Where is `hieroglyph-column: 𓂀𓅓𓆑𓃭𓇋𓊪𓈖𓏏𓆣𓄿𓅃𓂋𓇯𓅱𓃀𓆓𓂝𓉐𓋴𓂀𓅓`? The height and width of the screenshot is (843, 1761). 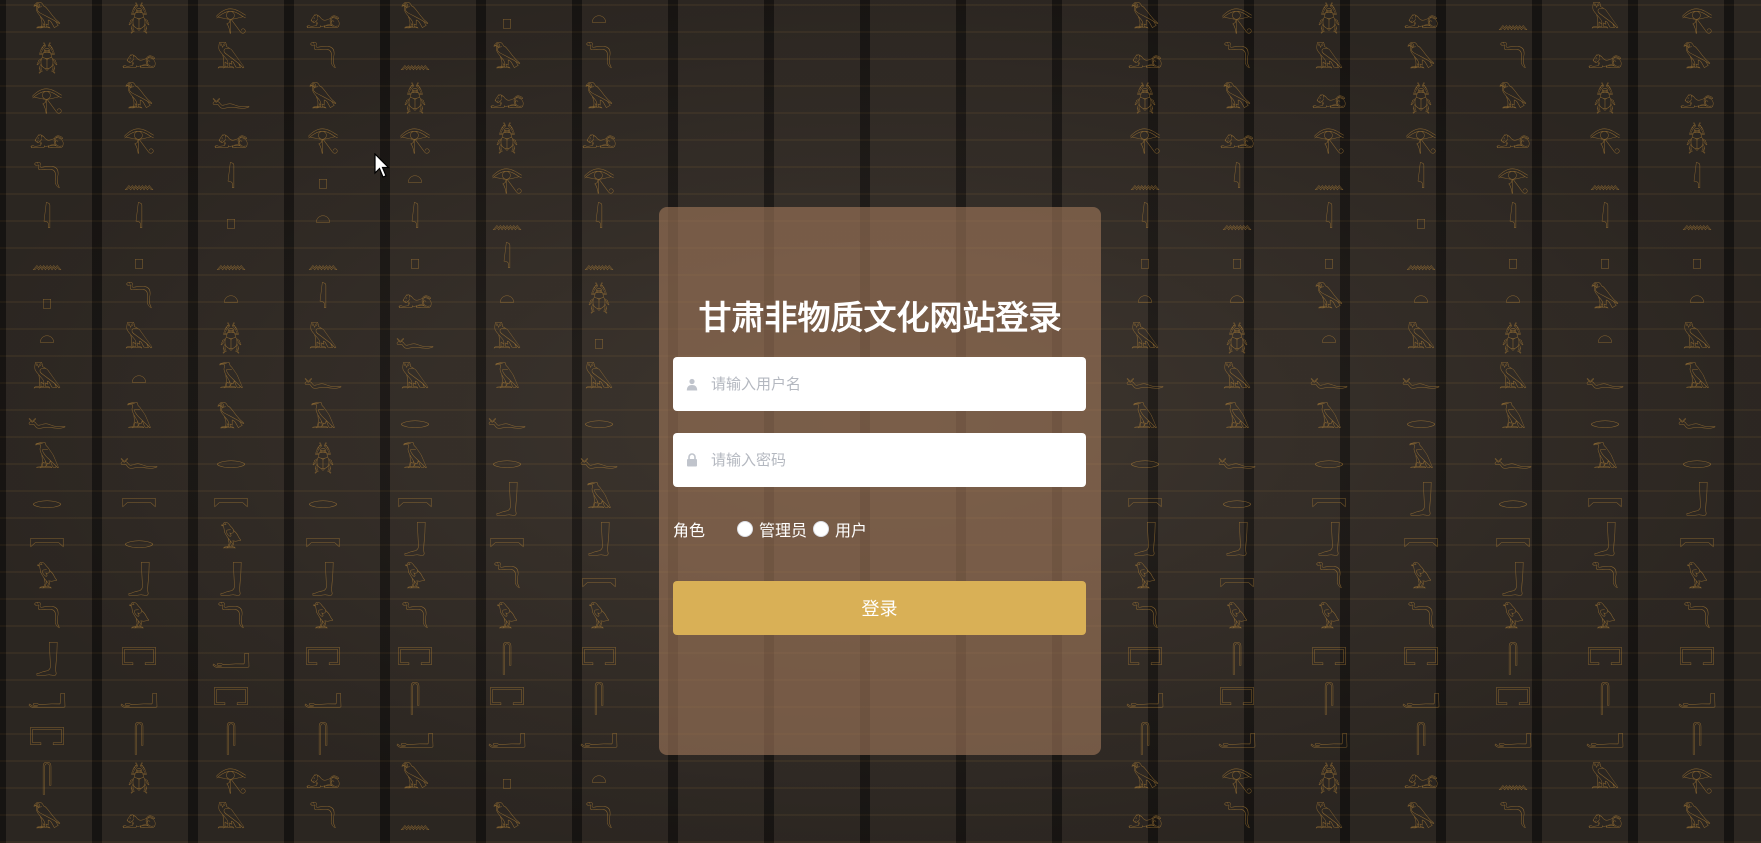
hieroglyph-column: 𓂀𓅓𓆑𓃭𓇋𓊪𓈖𓏏𓆣𓄿𓅃𓂋𓇯𓅱𓃀𓆓𓂝𓉐𓋴𓂀𓅓 is located at coordinates (231, 420).